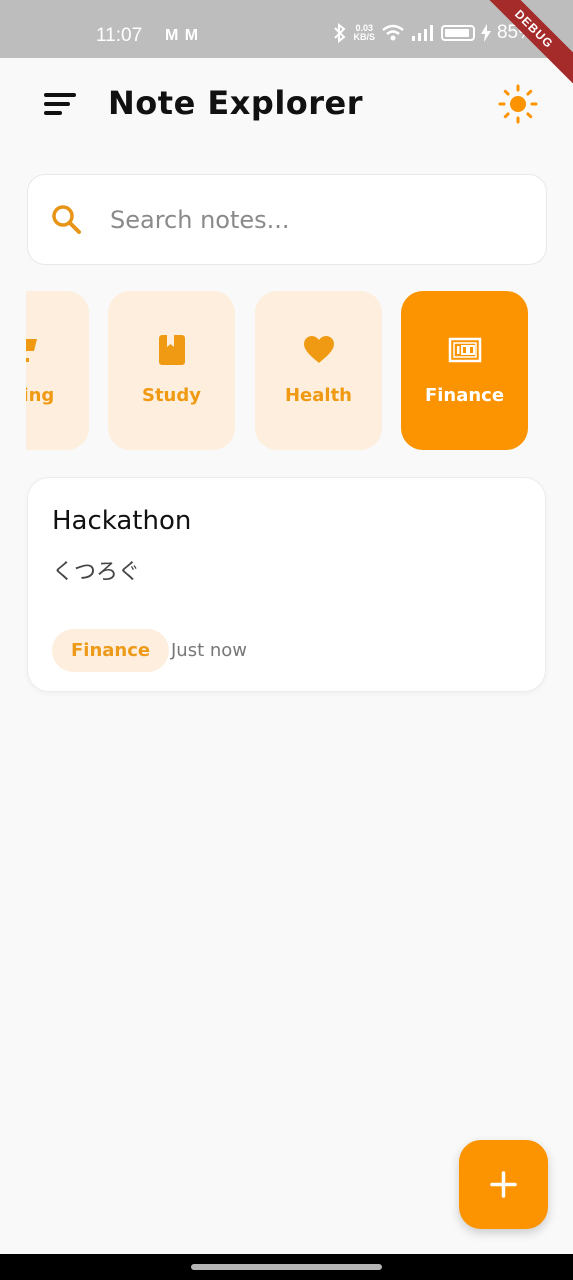  I want to click on wifi-icon, so click(393, 32).